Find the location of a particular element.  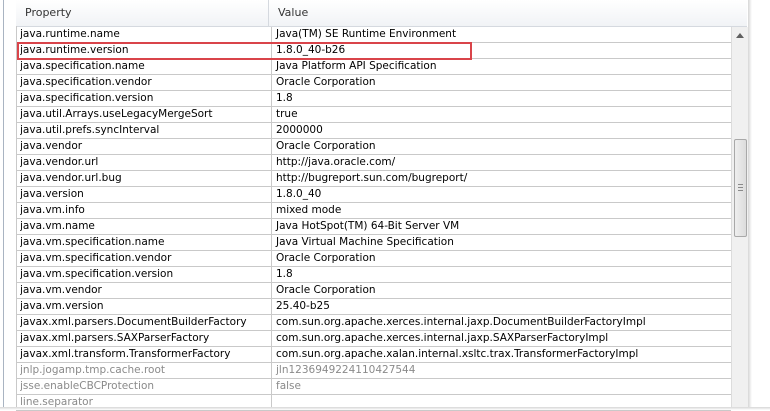

table-row: java.runtime.version 1.8.0_40-b26 is located at coordinates (373, 51).